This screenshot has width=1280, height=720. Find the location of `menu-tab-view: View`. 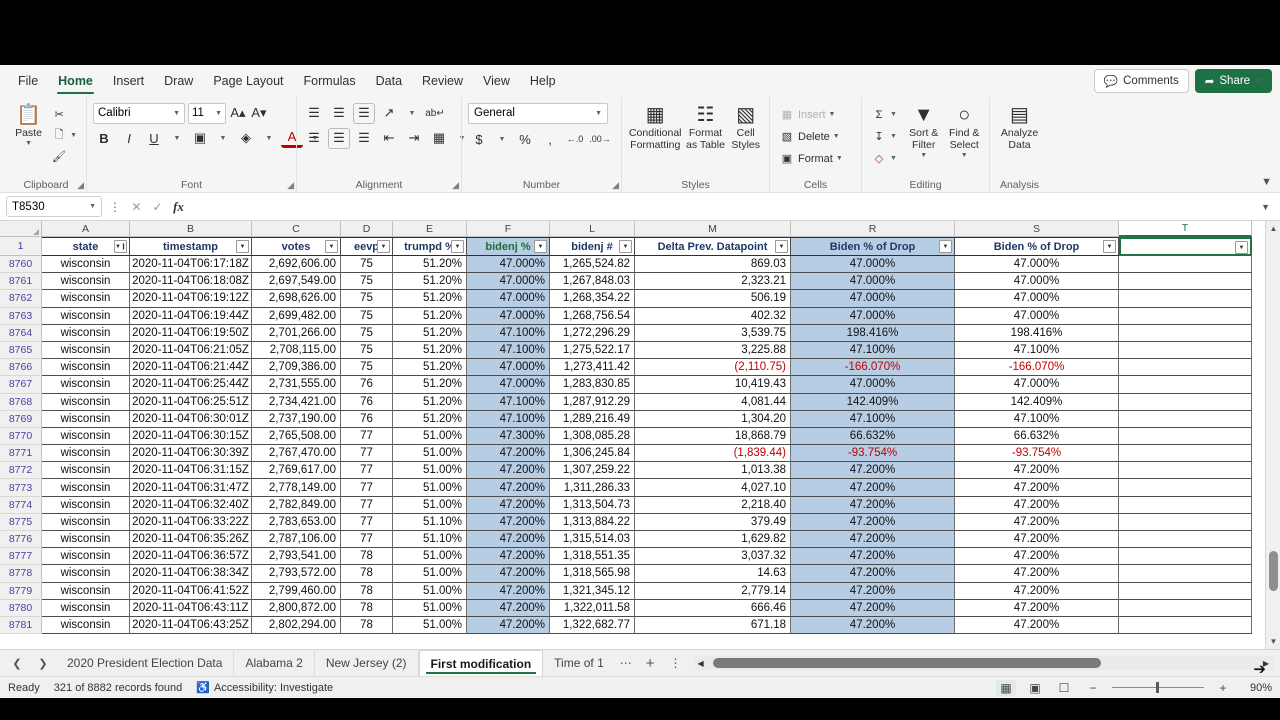

menu-tab-view: View is located at coordinates (496, 81).